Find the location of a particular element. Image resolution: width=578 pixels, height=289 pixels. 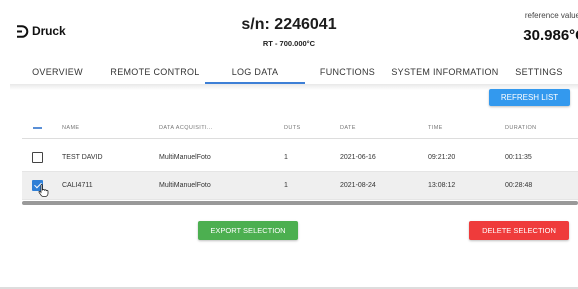

column-date: DATE is located at coordinates (348, 128).